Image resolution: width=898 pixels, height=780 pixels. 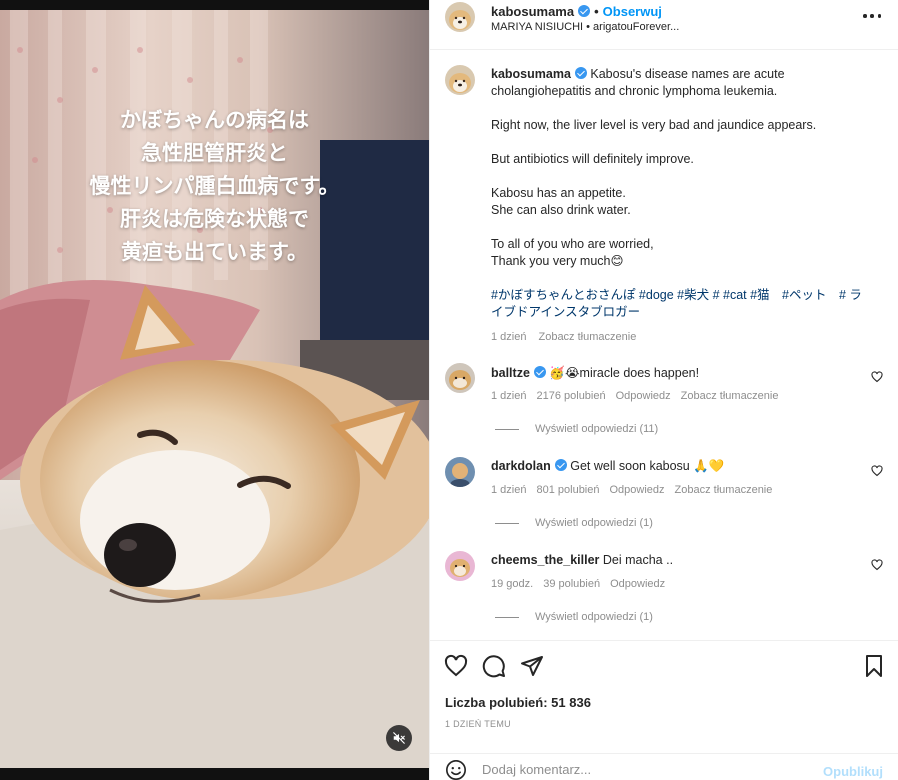 I want to click on publish-button: Opublikuj, so click(x=853, y=771).